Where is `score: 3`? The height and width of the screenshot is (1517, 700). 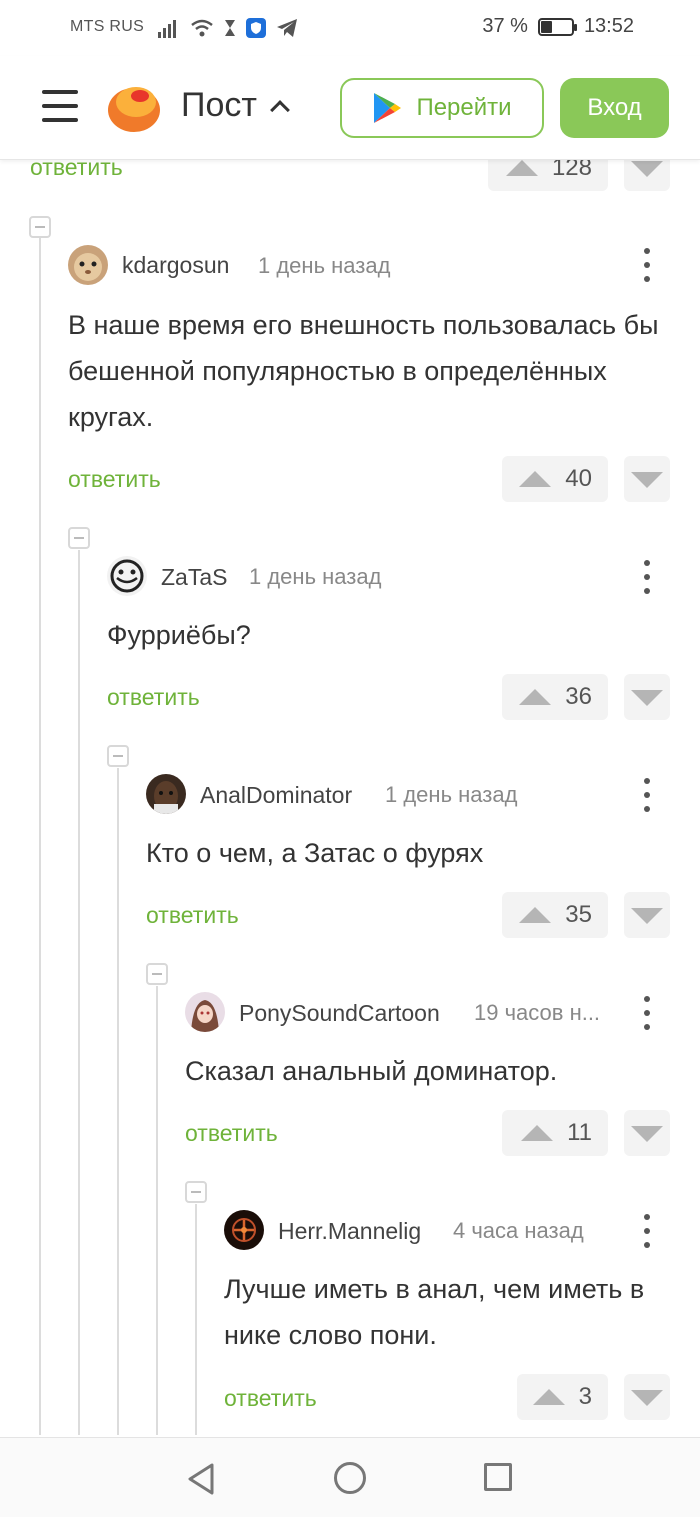
score: 3 is located at coordinates (585, 1396).